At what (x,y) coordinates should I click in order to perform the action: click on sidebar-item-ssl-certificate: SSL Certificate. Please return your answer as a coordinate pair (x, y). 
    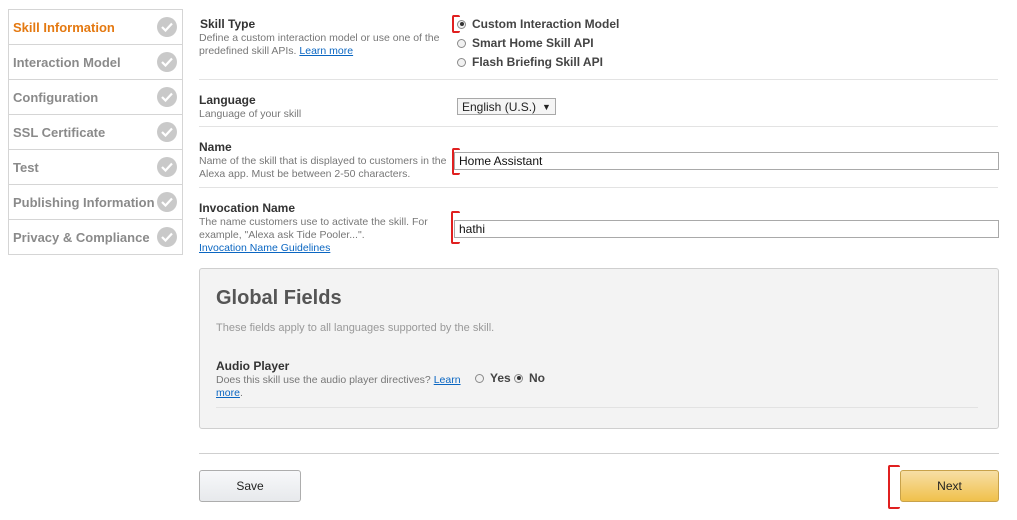
    Looking at the image, I should click on (95, 132).